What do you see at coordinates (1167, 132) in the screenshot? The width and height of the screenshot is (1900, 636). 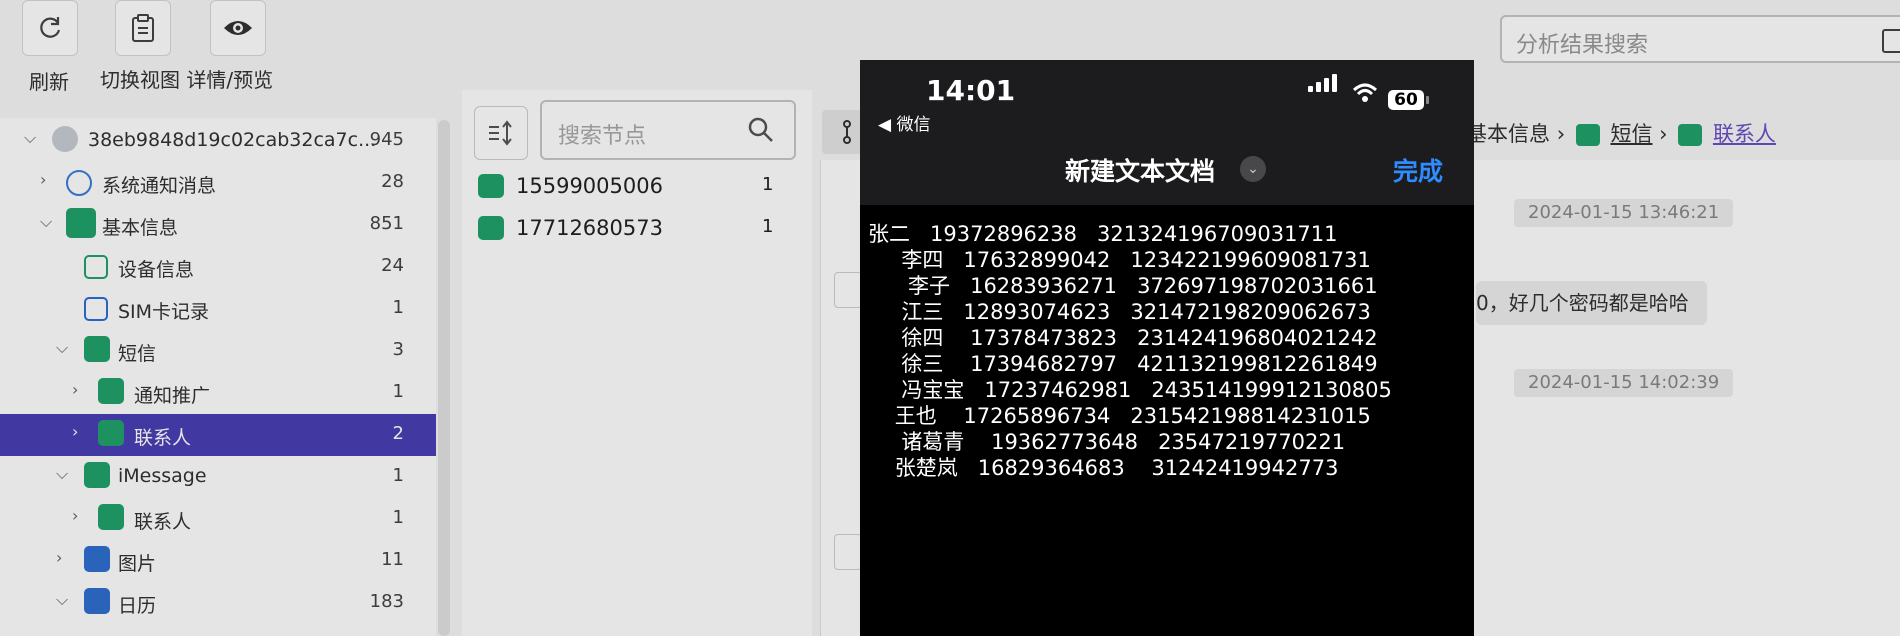 I see `phone-header: 14:01 ◀ 微信 60 新建文本文档 ⌄ 完成` at bounding box center [1167, 132].